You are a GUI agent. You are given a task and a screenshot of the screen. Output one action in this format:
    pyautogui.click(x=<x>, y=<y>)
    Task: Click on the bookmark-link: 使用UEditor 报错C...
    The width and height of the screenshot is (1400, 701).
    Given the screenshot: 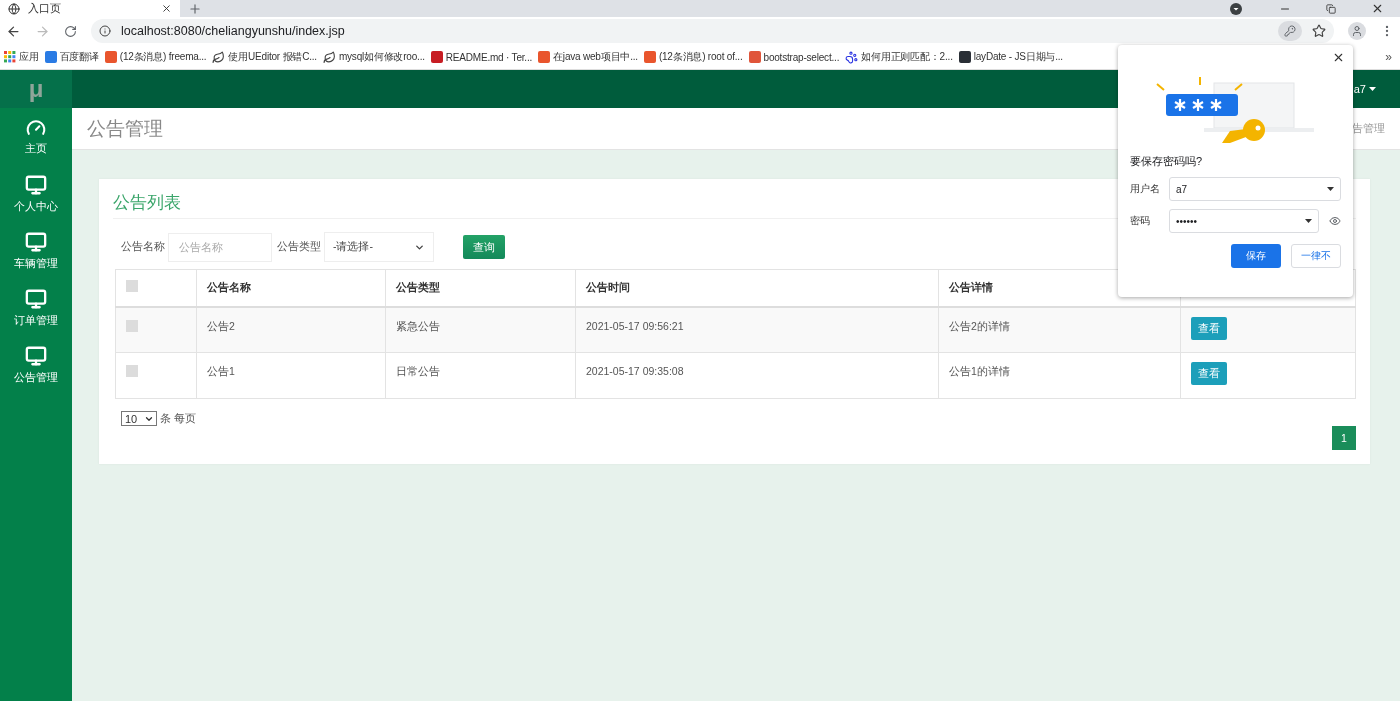 What is the action you would take?
    pyautogui.click(x=264, y=57)
    